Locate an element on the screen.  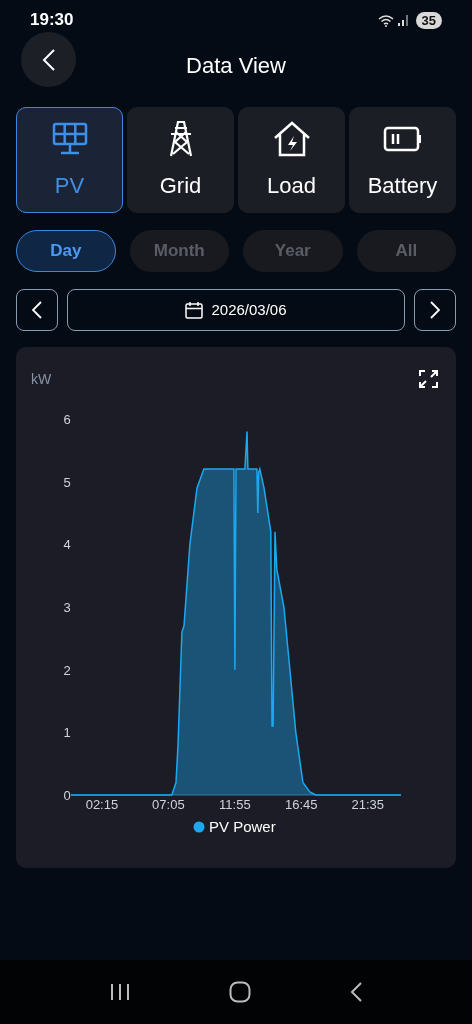
back-icon is located at coordinates (48, 59).